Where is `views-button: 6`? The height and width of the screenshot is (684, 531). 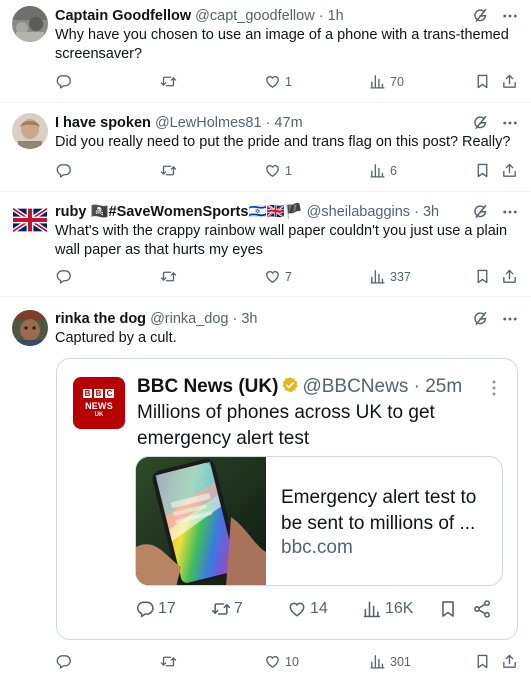 views-button: 6 is located at coordinates (383, 170).